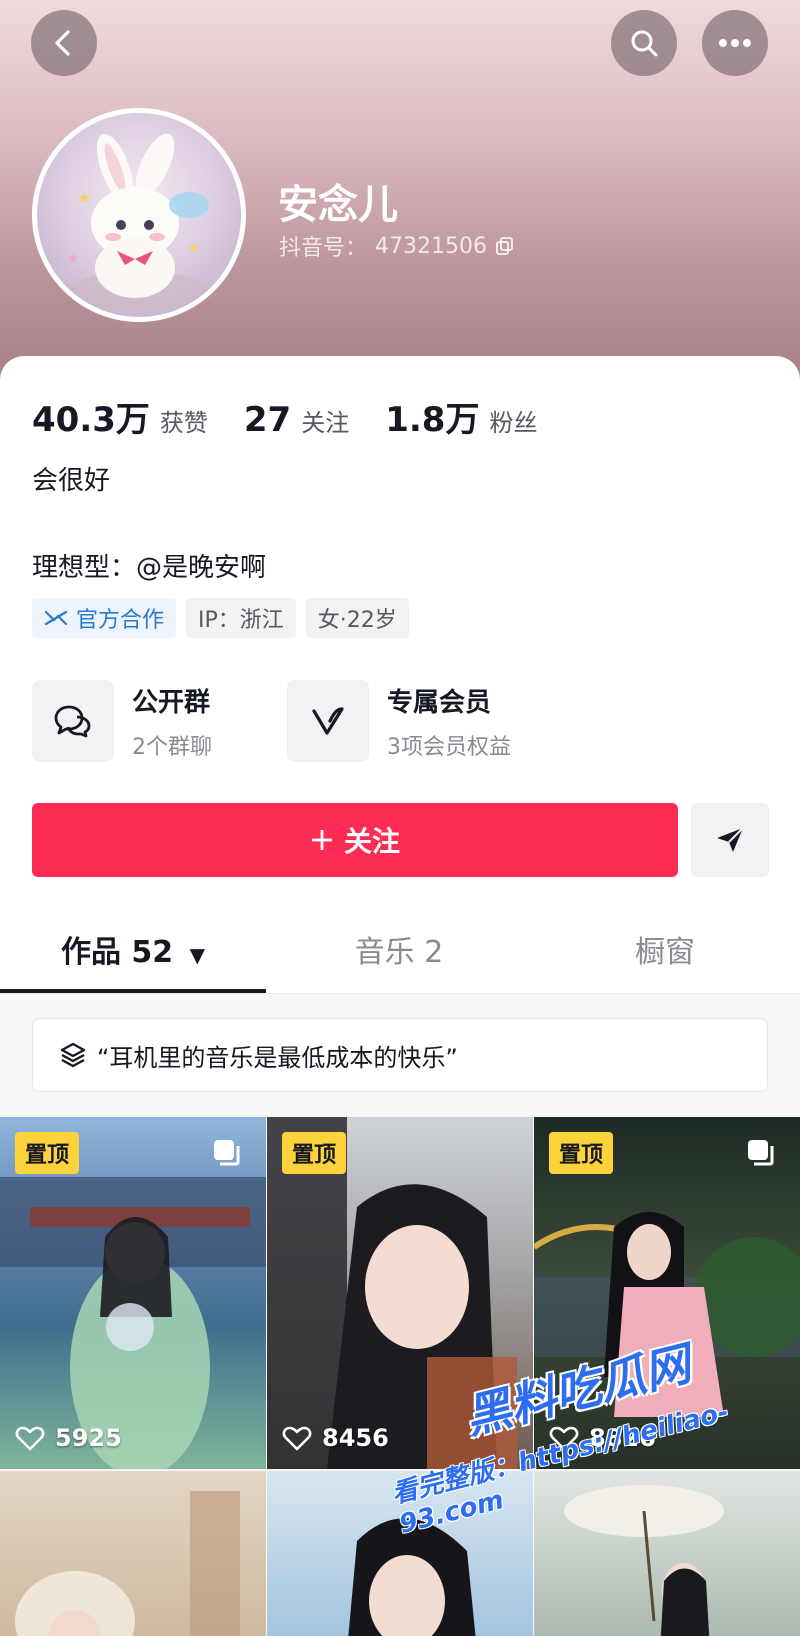  What do you see at coordinates (513, 423) in the screenshot?
I see `followers-label: 粉丝` at bounding box center [513, 423].